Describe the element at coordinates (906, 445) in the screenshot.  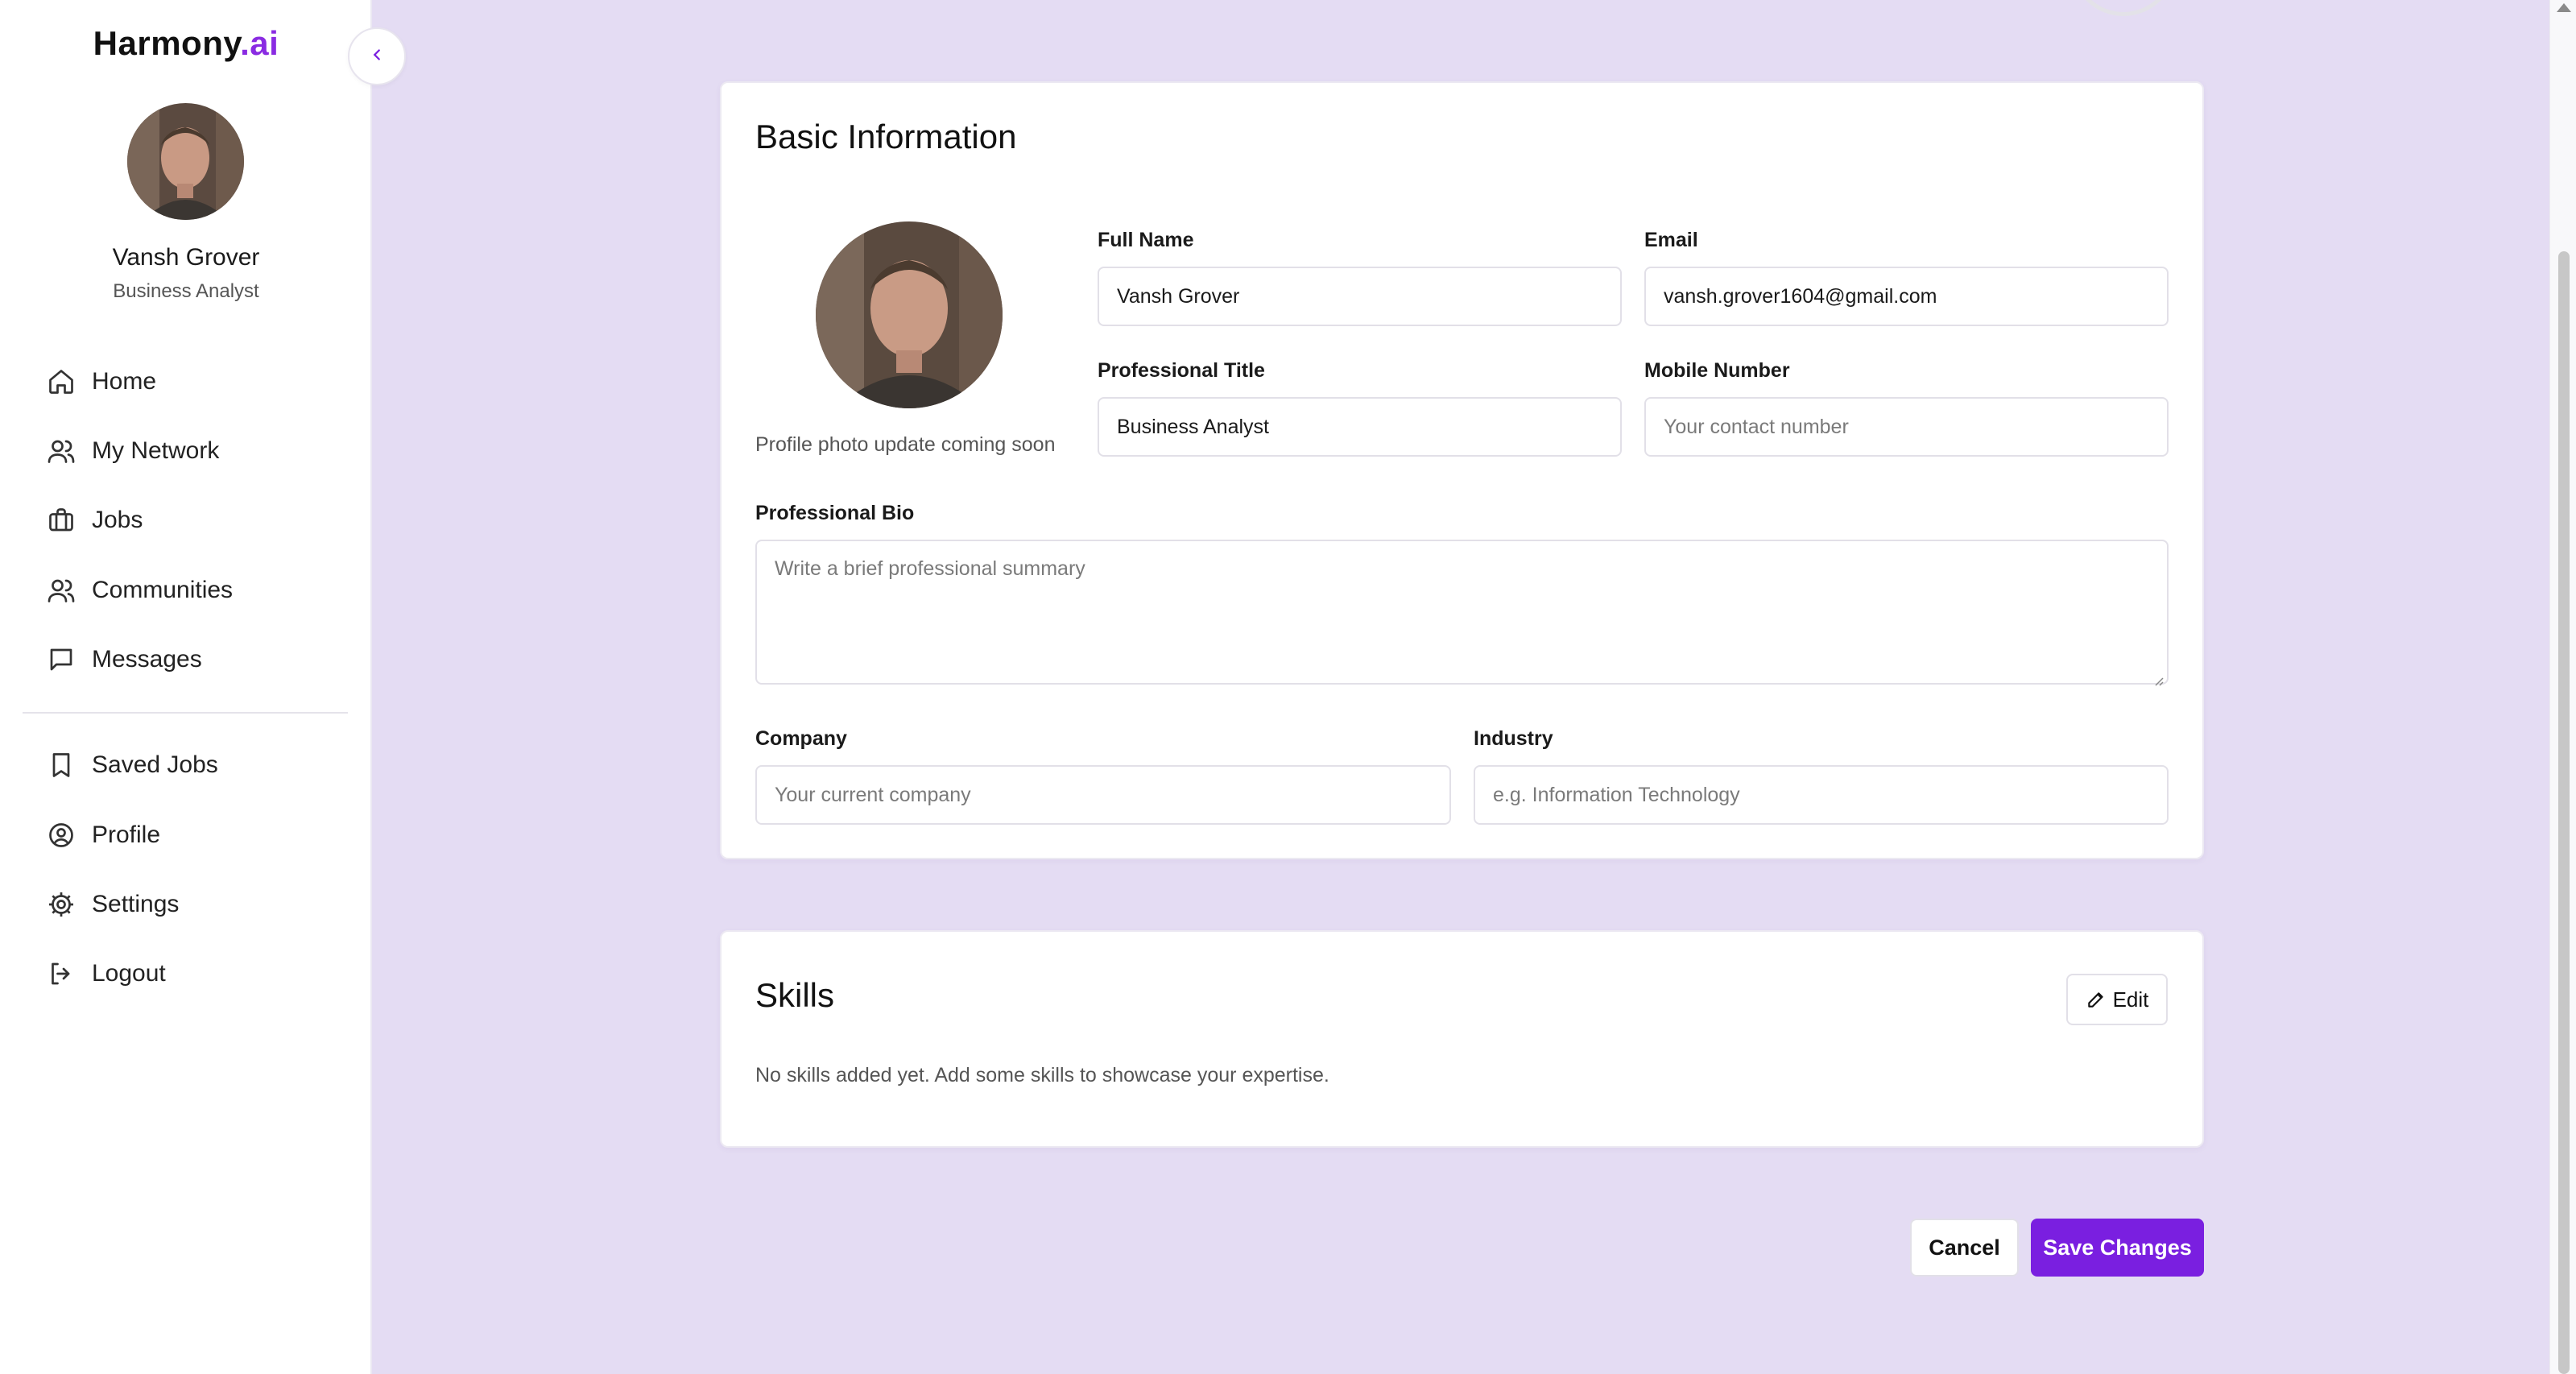
I see `photo-update-note: Profile photo update coming soon` at that location.